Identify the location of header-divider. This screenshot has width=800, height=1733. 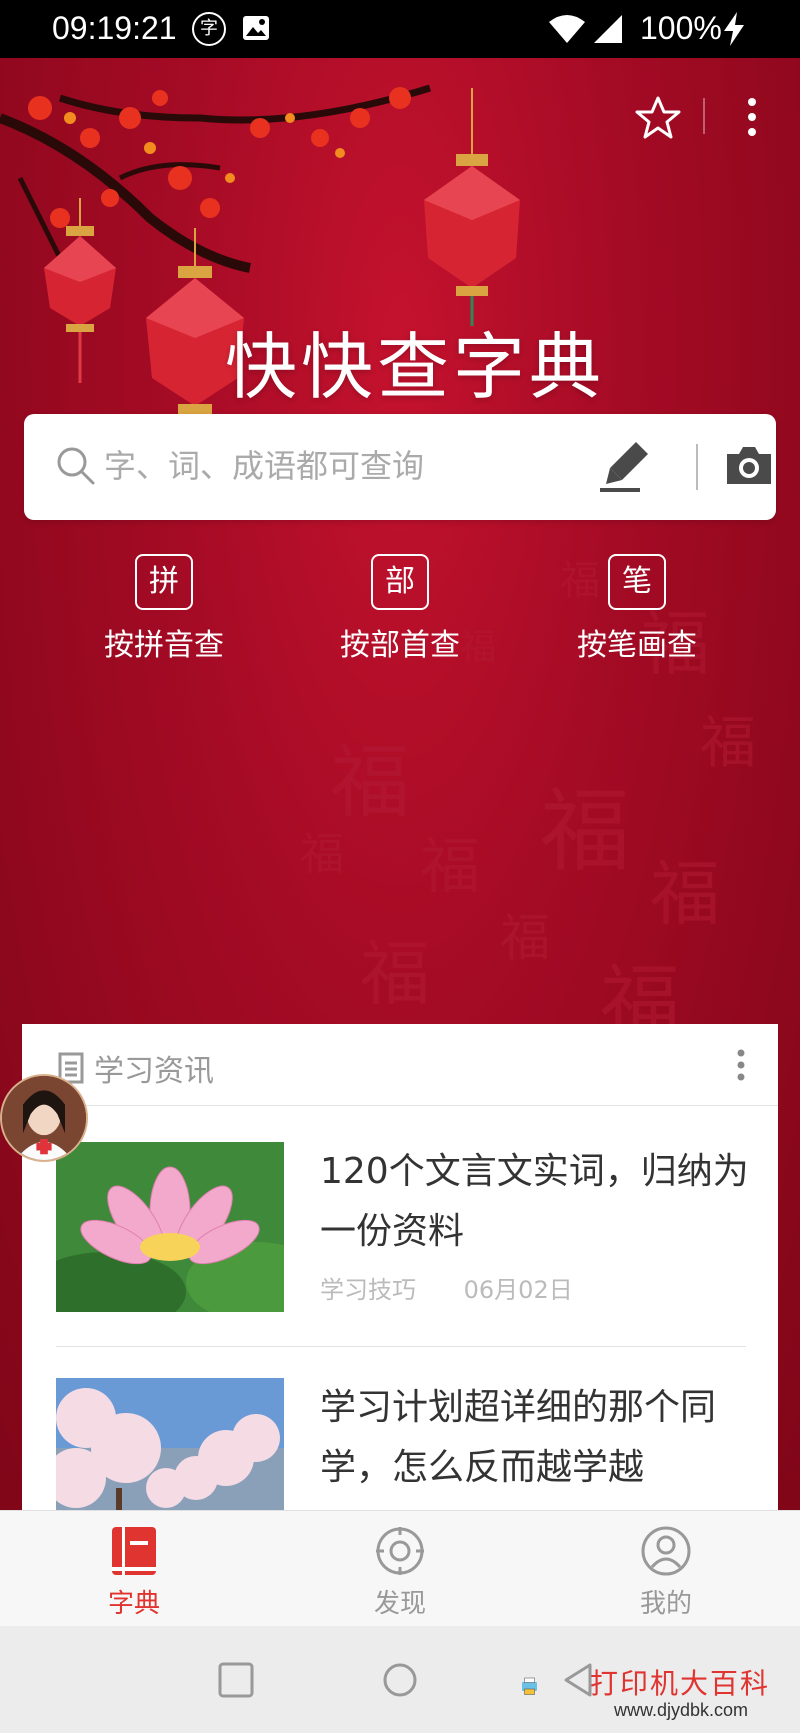
(704, 116).